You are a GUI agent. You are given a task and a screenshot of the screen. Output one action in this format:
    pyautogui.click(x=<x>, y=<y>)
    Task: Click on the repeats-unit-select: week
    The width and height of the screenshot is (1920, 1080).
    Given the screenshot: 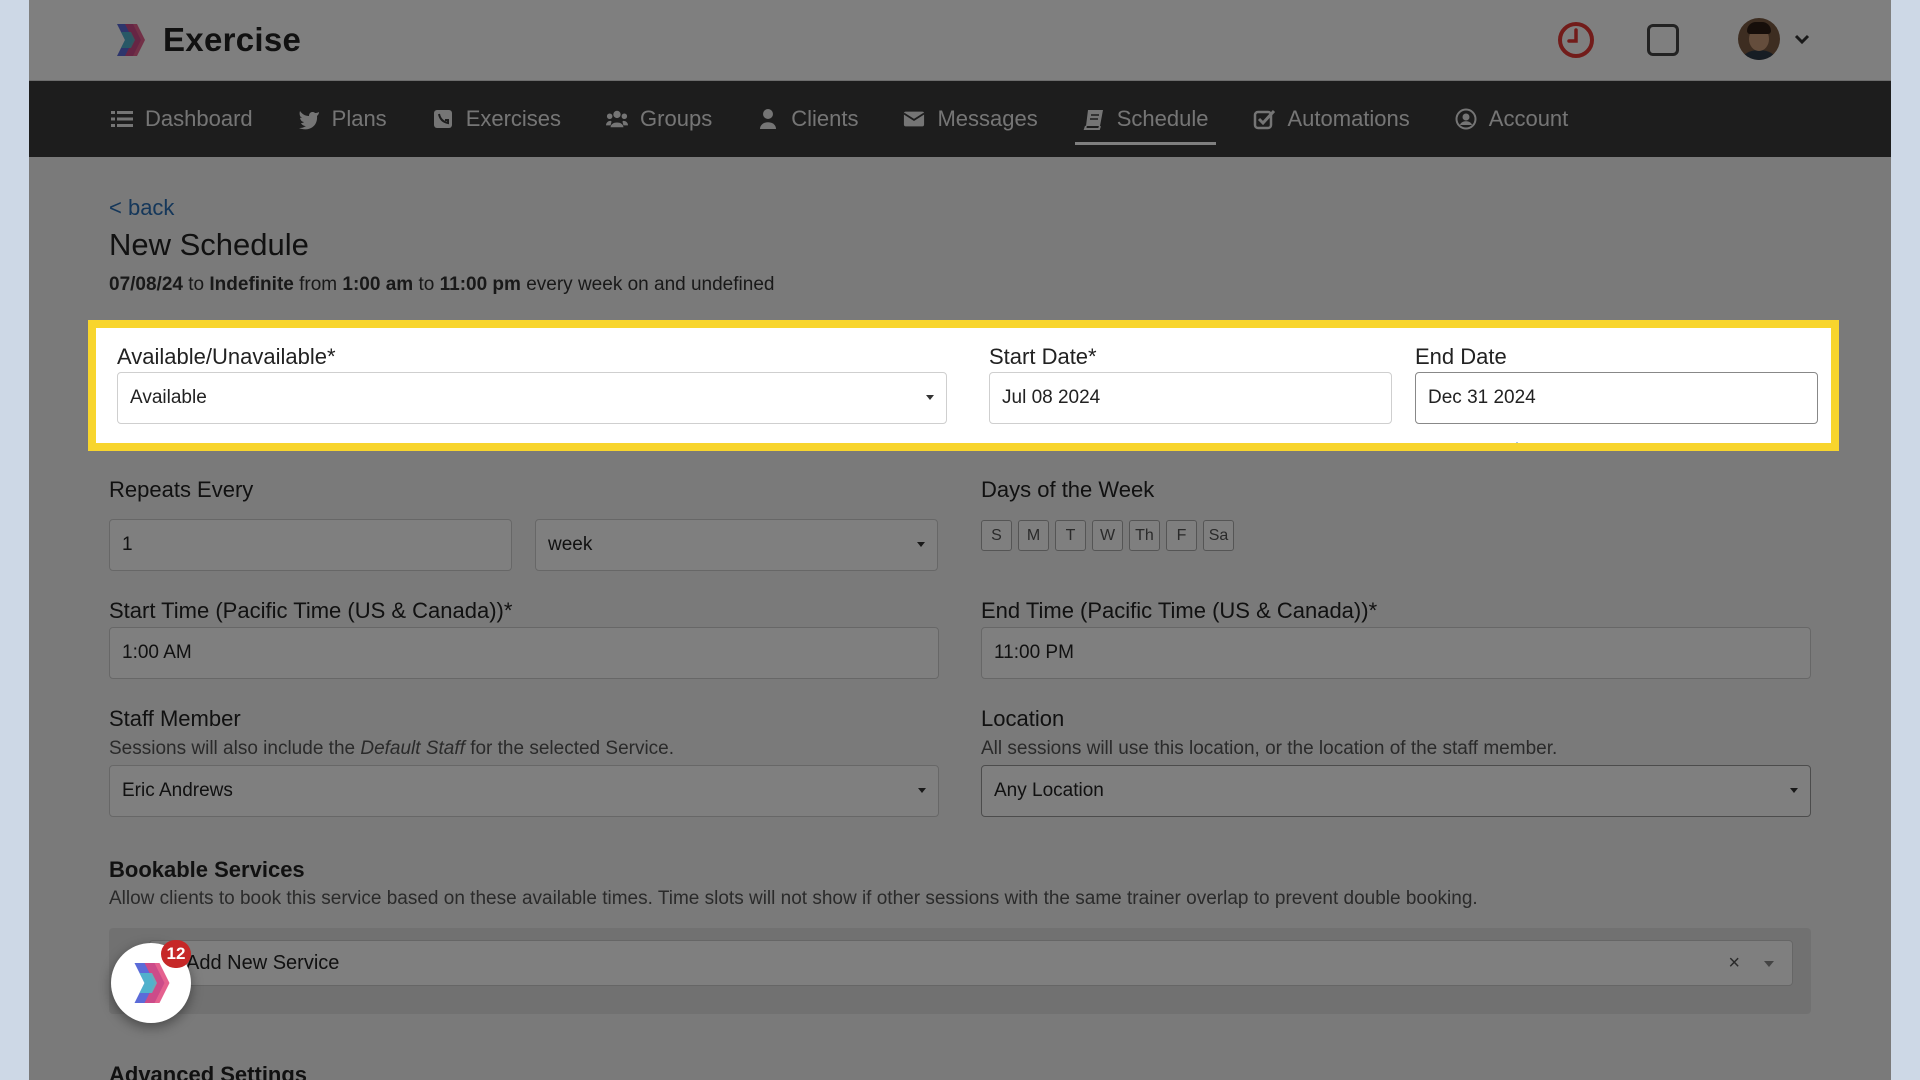 What is the action you would take?
    pyautogui.click(x=736, y=545)
    